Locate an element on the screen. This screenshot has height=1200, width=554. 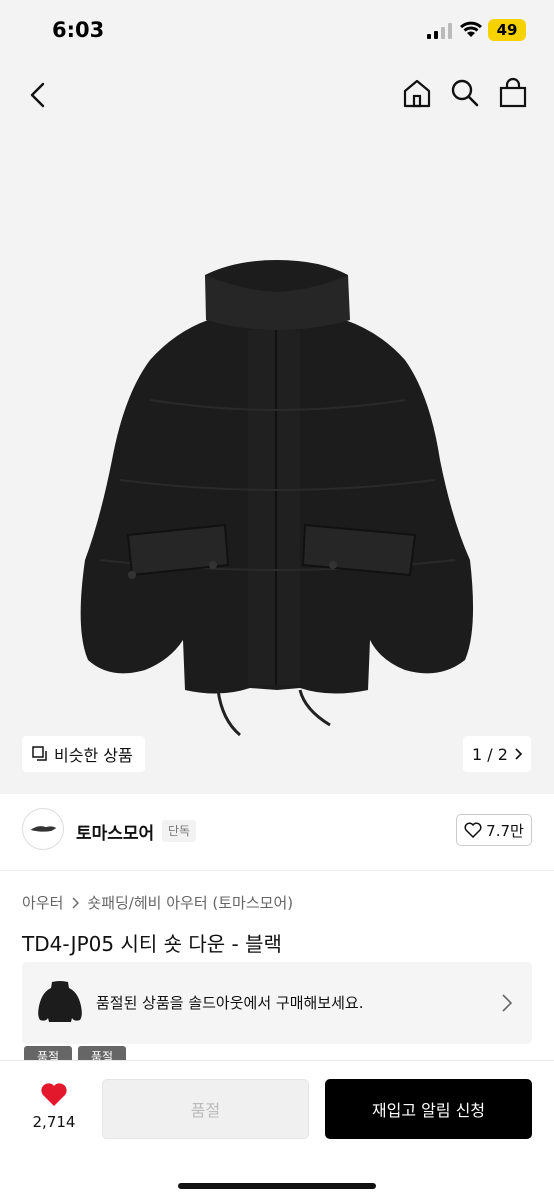
wishlist-button: 2,714 is located at coordinates (54, 1106).